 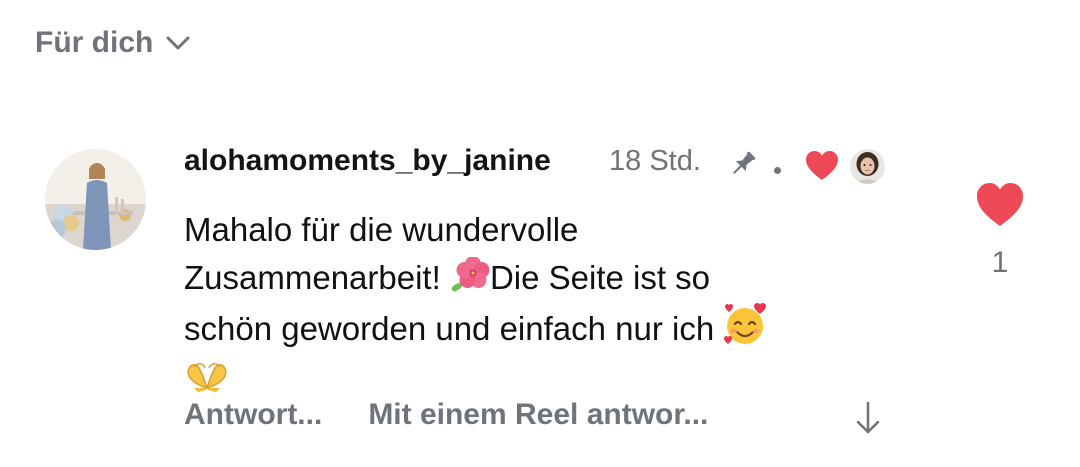 What do you see at coordinates (868, 418) in the screenshot?
I see `arrow-down-icon` at bounding box center [868, 418].